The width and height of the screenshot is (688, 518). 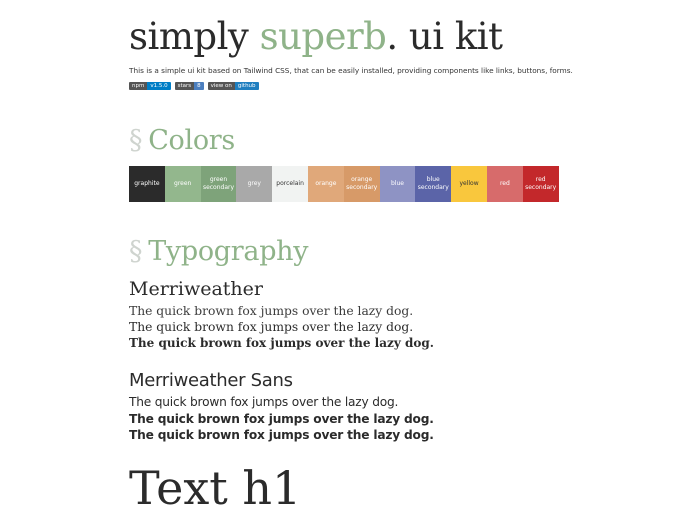 I want to click on color-swatch-red-secondary: red secondary, so click(x=540, y=184).